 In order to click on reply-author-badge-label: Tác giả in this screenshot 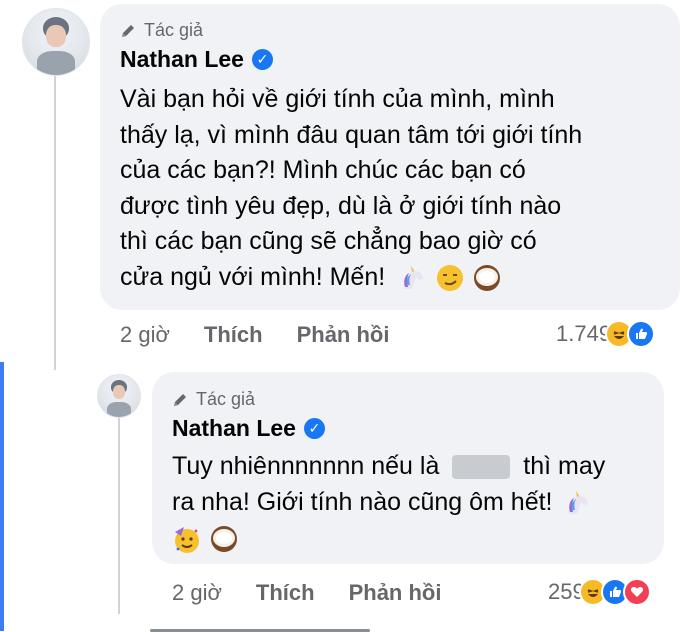, I will do `click(226, 399)`.